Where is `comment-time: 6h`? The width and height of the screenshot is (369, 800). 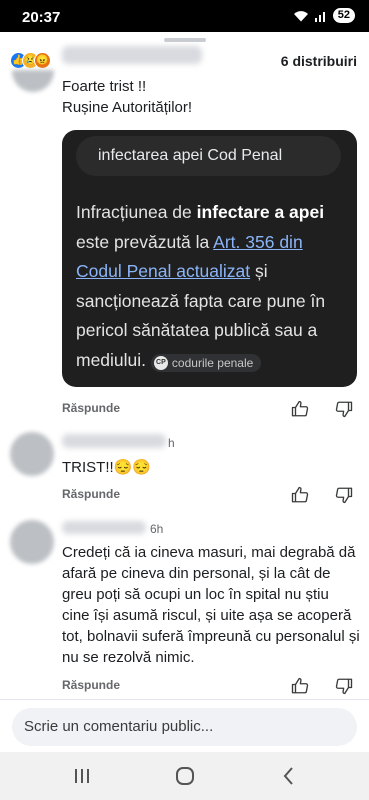
comment-time: 6h is located at coordinates (157, 529).